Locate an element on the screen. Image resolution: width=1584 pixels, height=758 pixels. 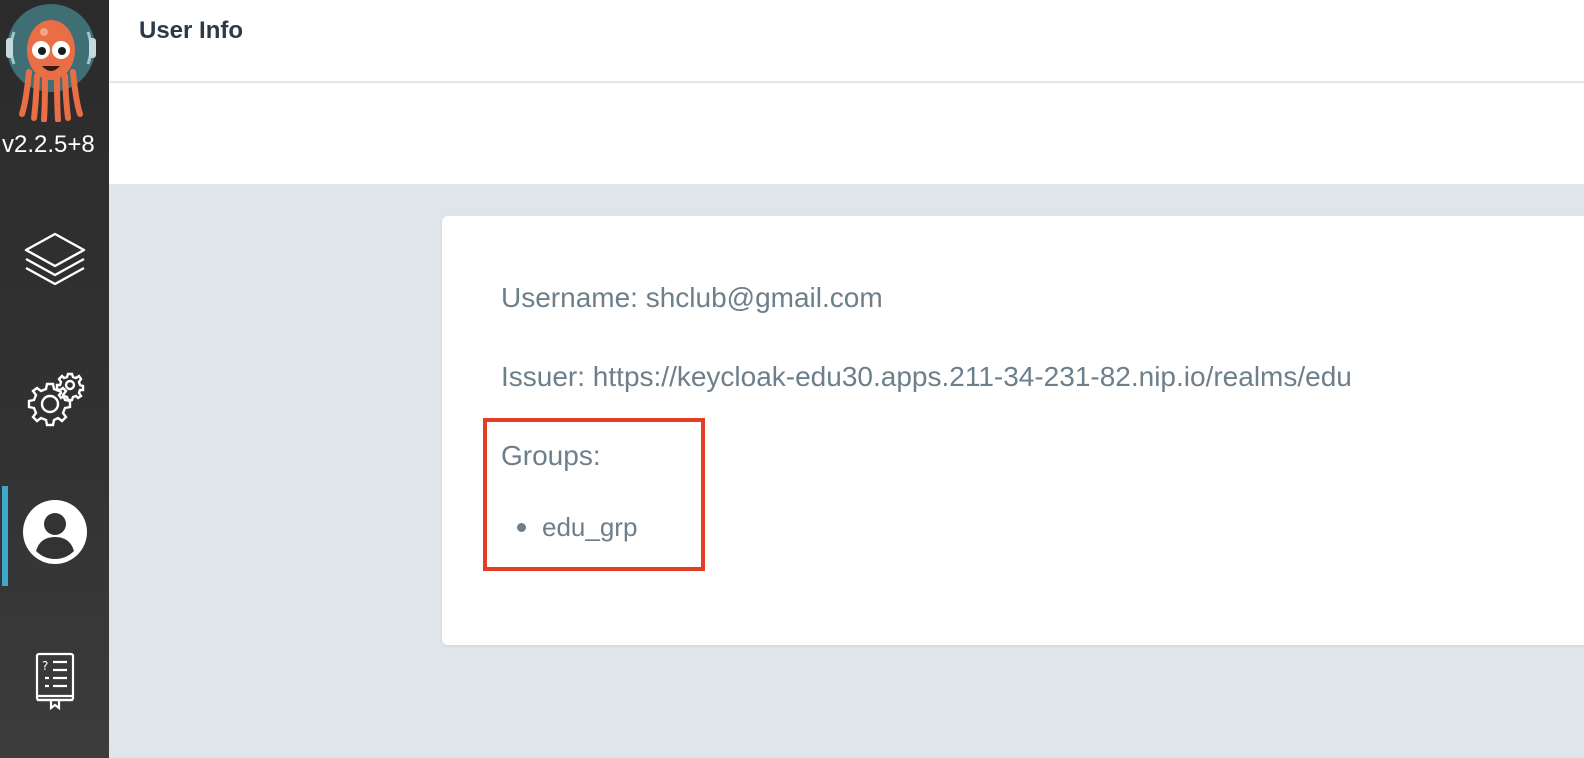
list-item: edu_grp is located at coordinates (569, 527).